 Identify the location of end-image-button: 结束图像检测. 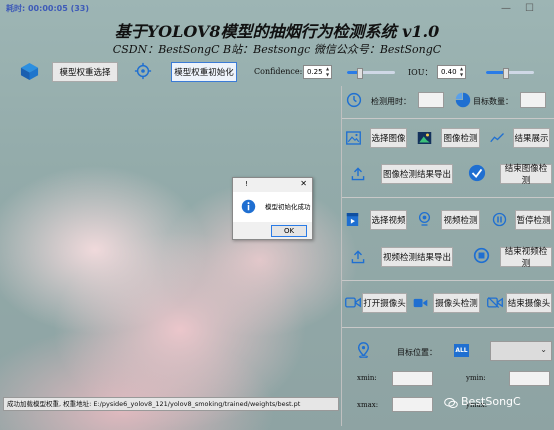
(526, 175).